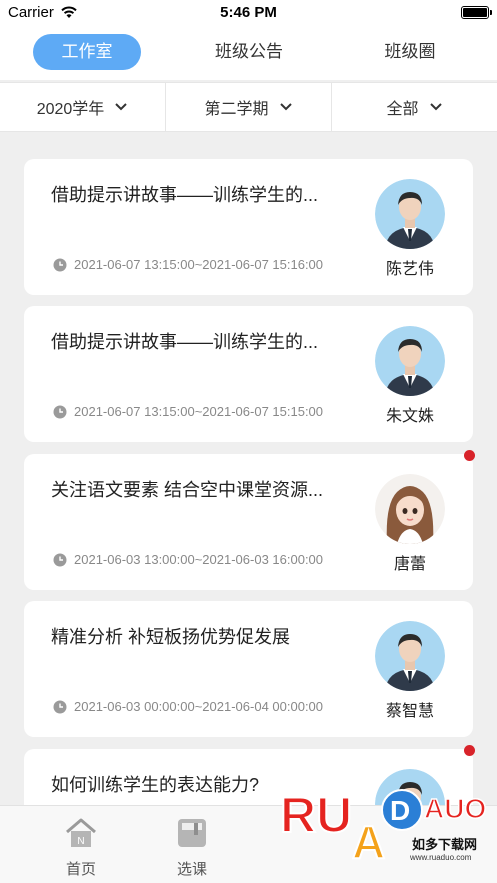 This screenshot has height=883, width=497. Describe the element at coordinates (368, 842) in the screenshot. I see `svg-text: A` at that location.